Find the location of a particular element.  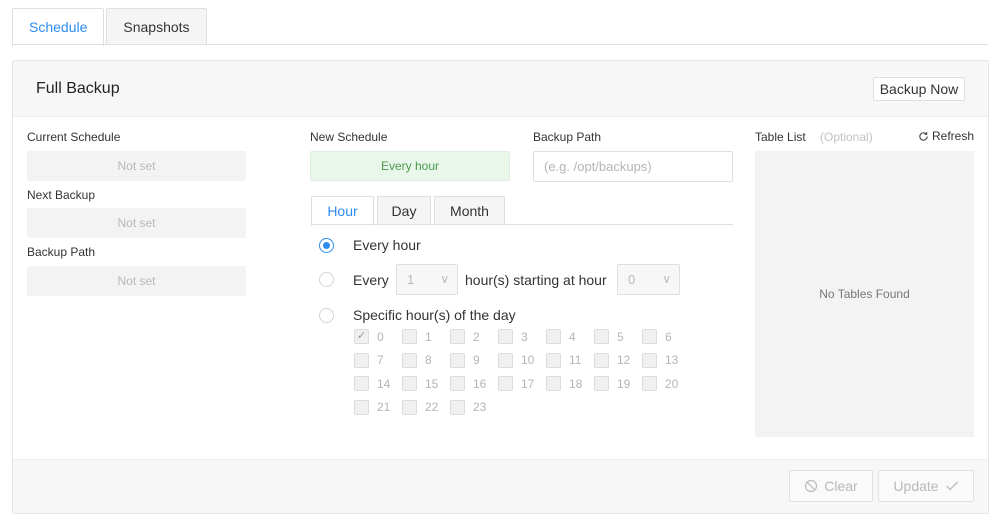

hour-checkbox-22: 22 is located at coordinates (420, 407).